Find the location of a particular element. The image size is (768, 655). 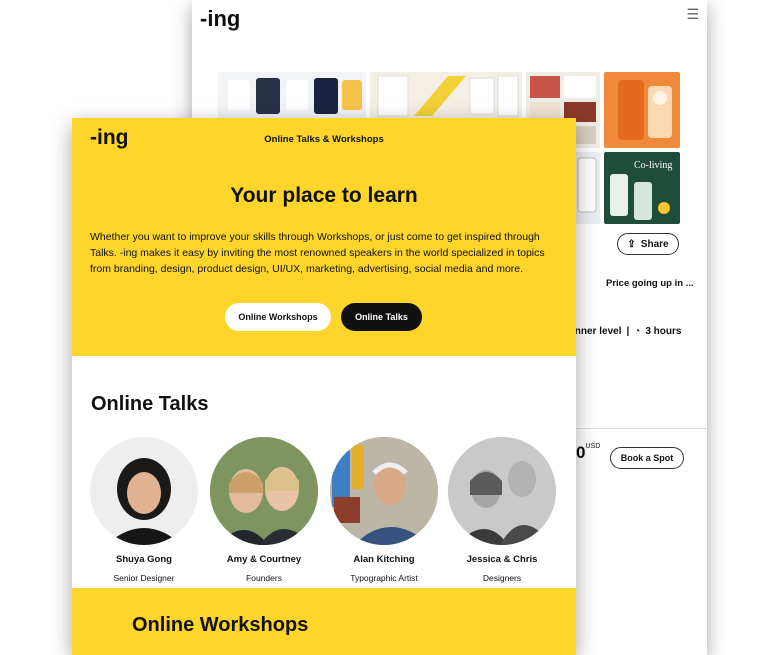

course-meta: inner level | ◔ 3 hours is located at coordinates (626, 331).